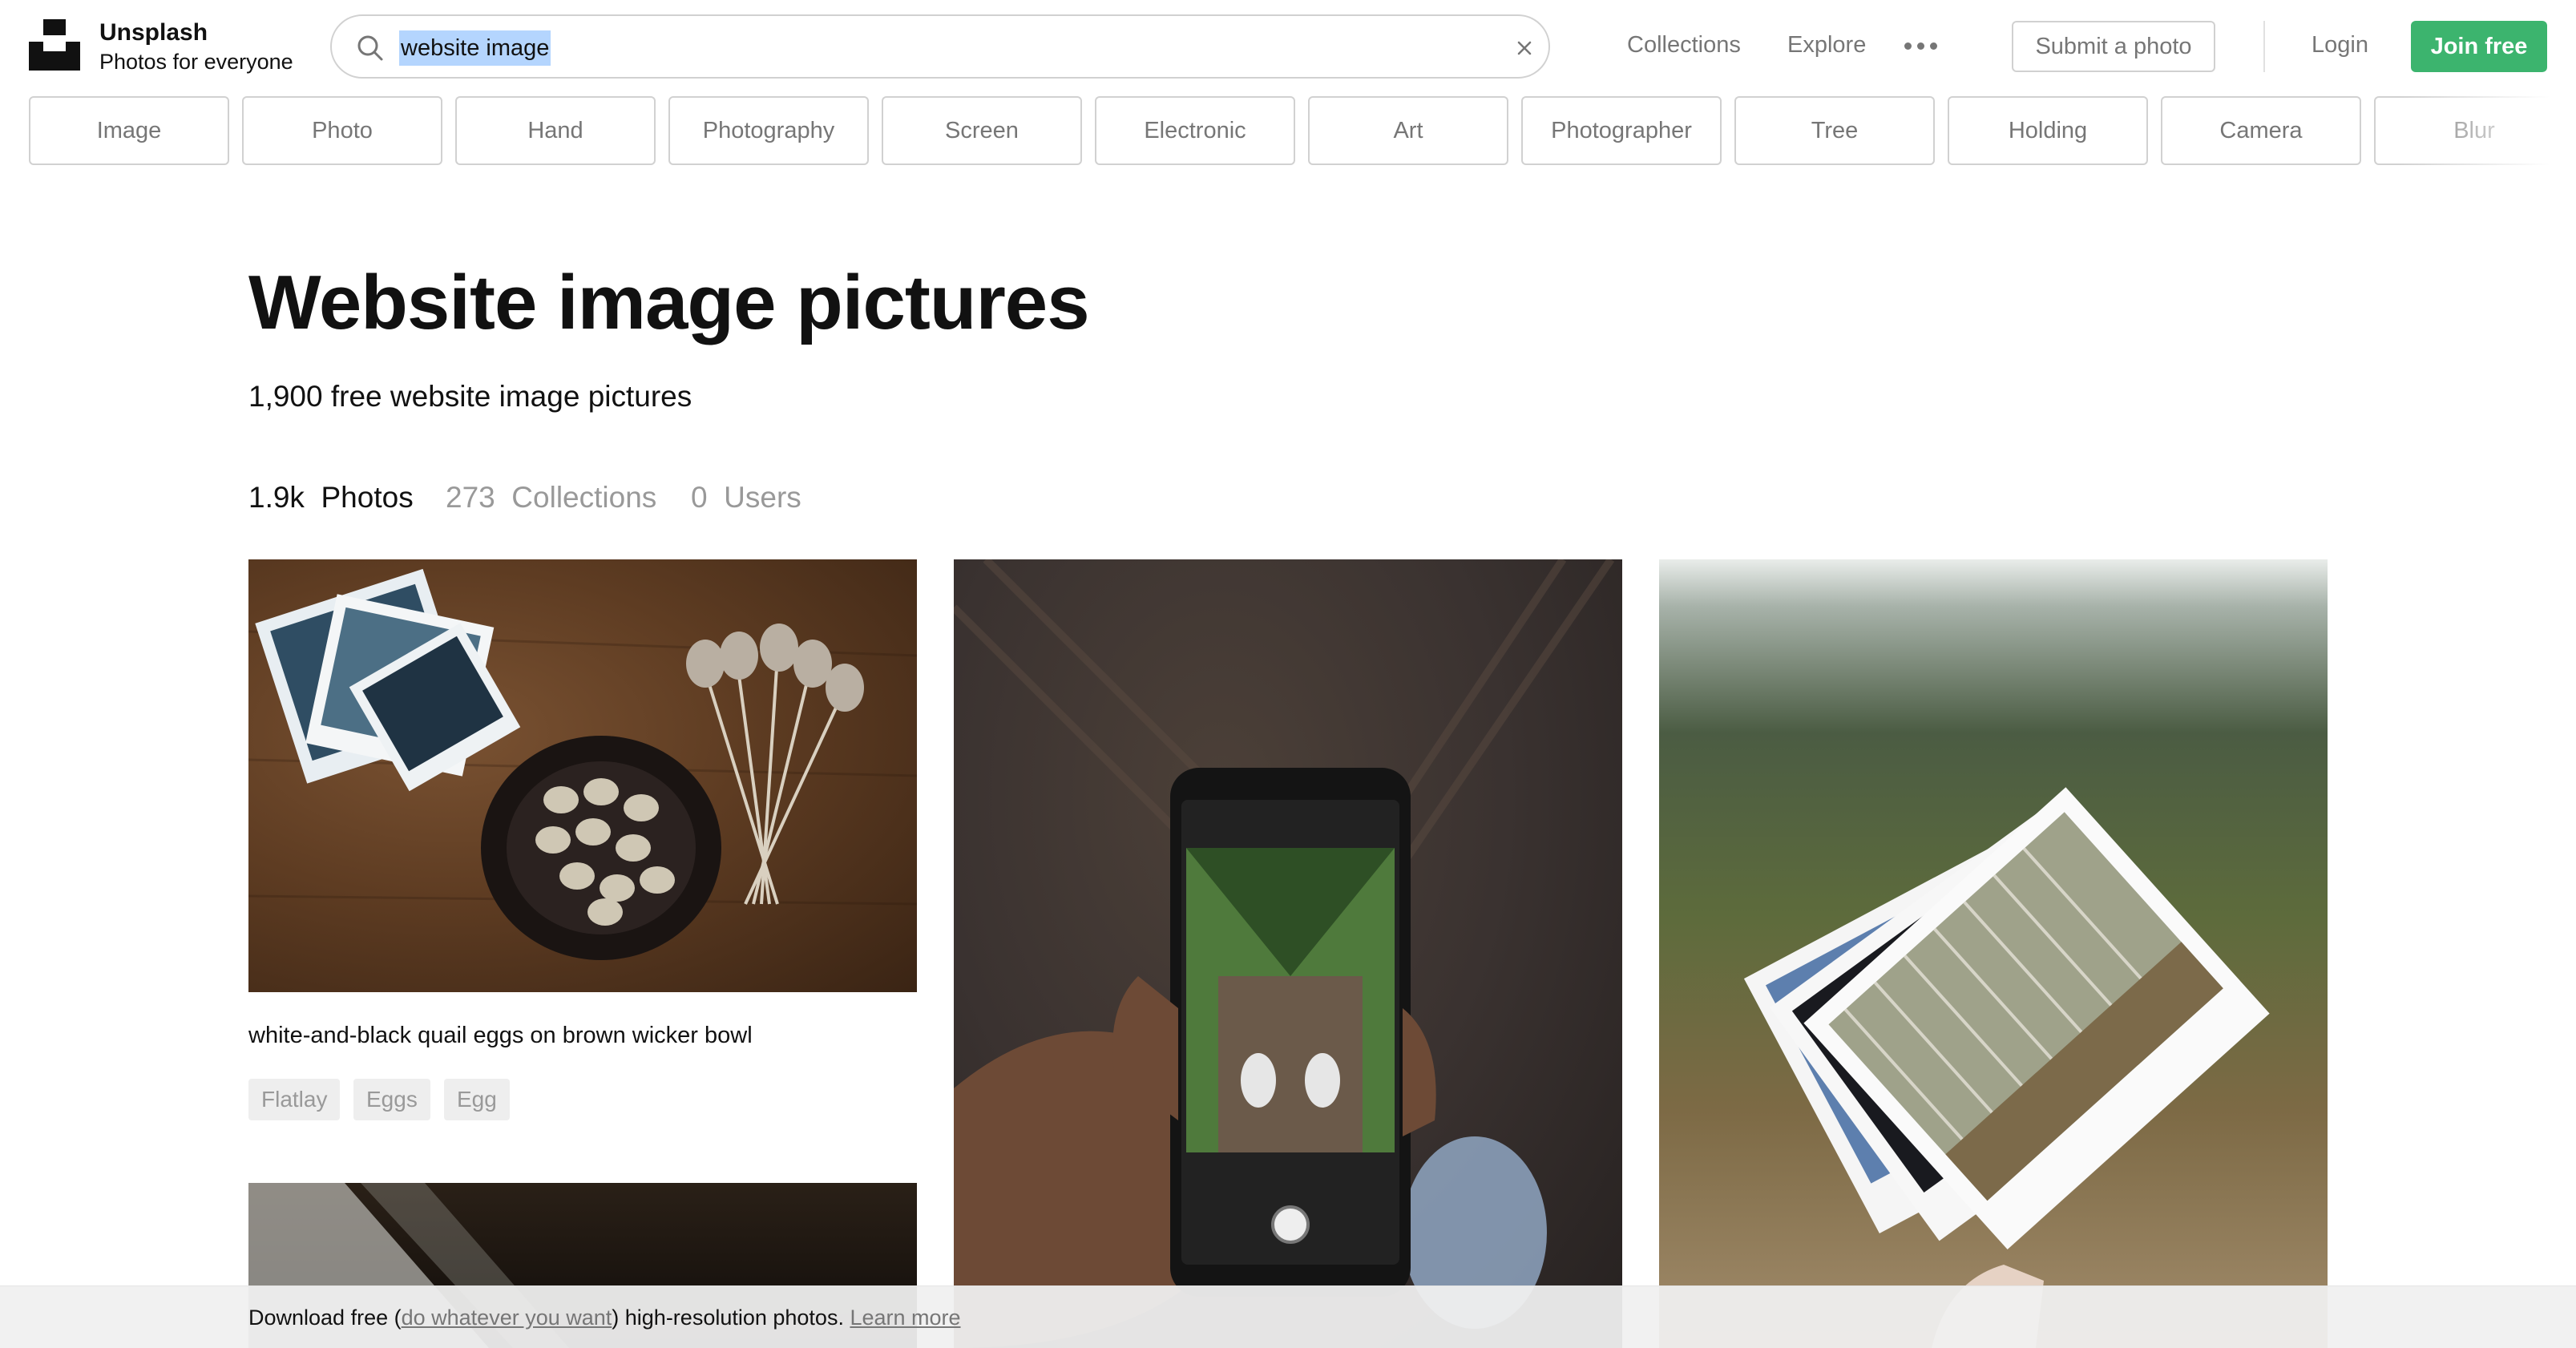 The image size is (2576, 1348). I want to click on tab-users: 0 Users, so click(746, 498).